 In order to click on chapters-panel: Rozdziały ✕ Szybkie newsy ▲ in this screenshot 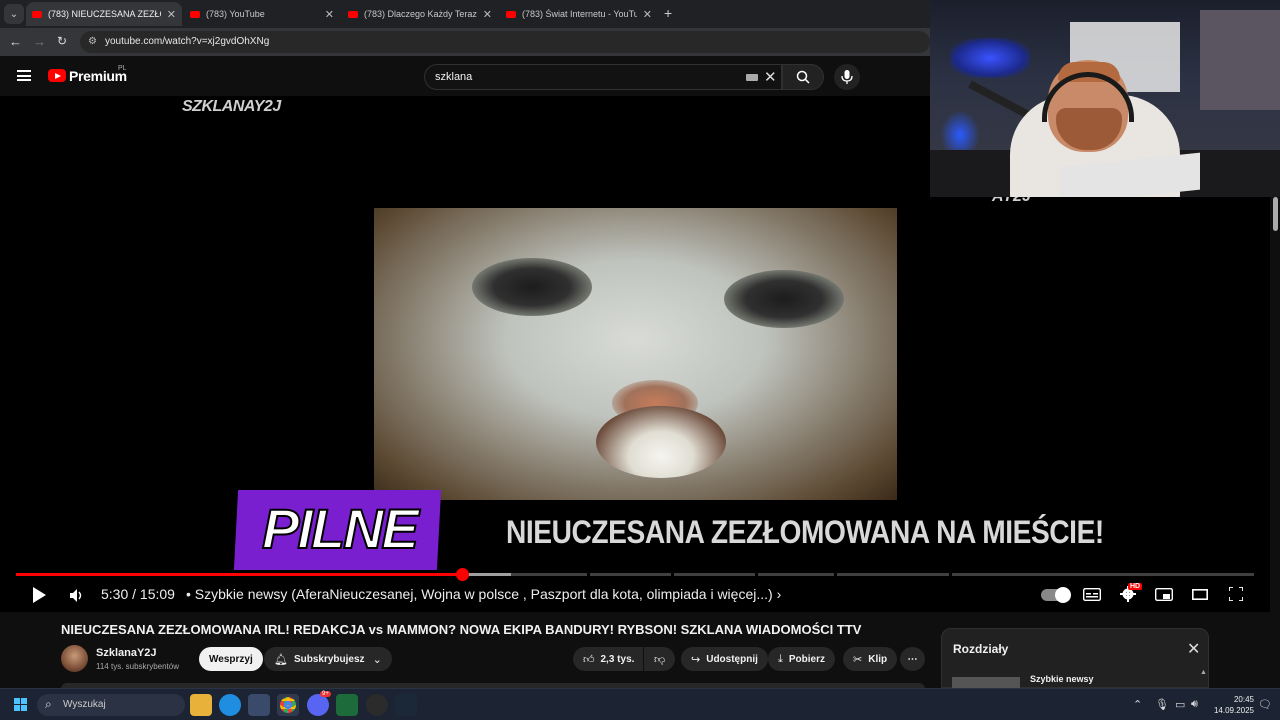, I will do `click(1075, 658)`.